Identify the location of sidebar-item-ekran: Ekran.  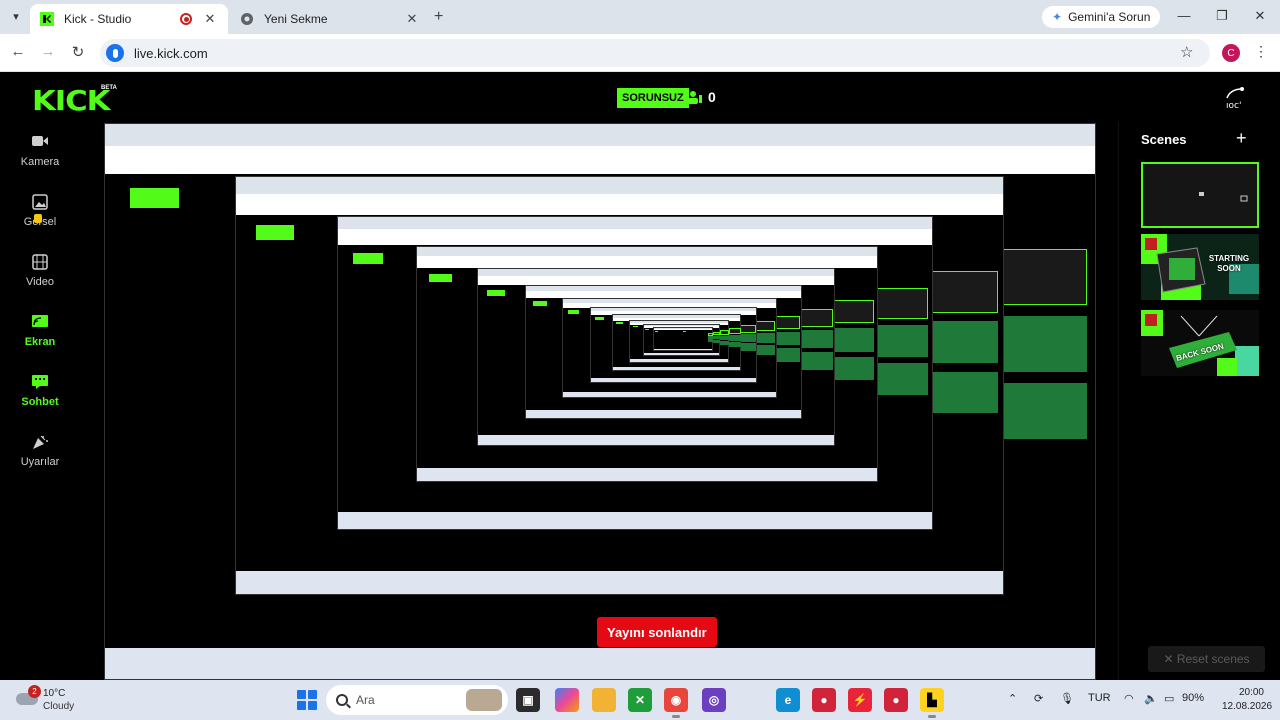
(40, 331).